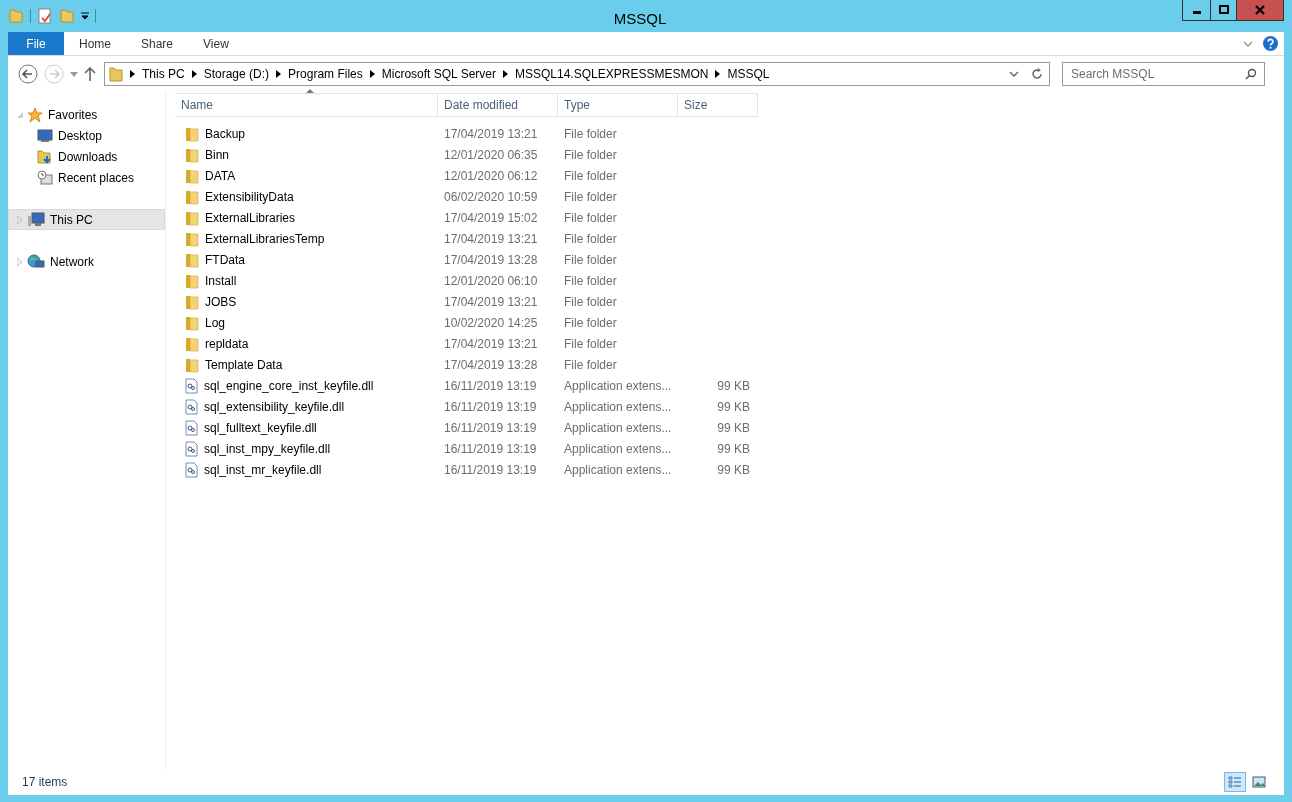  Describe the element at coordinates (263, 469) in the screenshot. I see `file-name: sql_inst_mr_keyfile.dll` at that location.